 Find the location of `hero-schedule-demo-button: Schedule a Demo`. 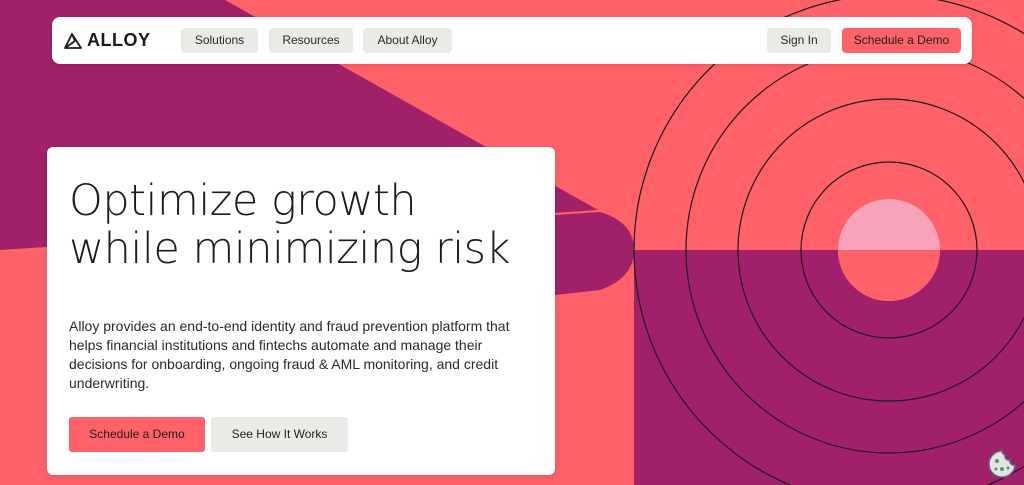

hero-schedule-demo-button: Schedule a Demo is located at coordinates (137, 434).